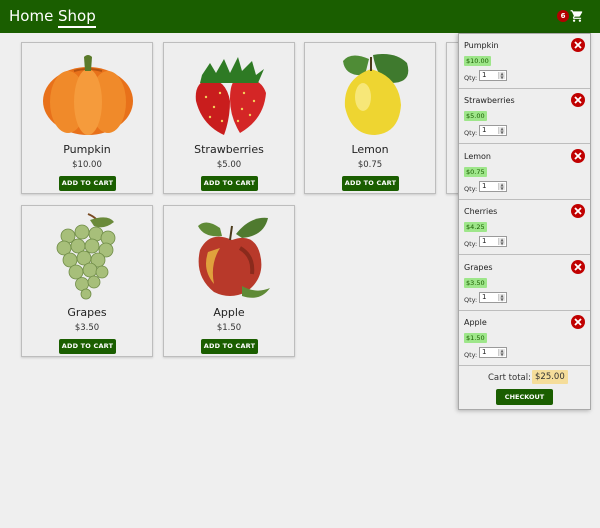 This screenshot has height=528, width=600. What do you see at coordinates (87, 149) in the screenshot?
I see `product-name: Pumpkin` at bounding box center [87, 149].